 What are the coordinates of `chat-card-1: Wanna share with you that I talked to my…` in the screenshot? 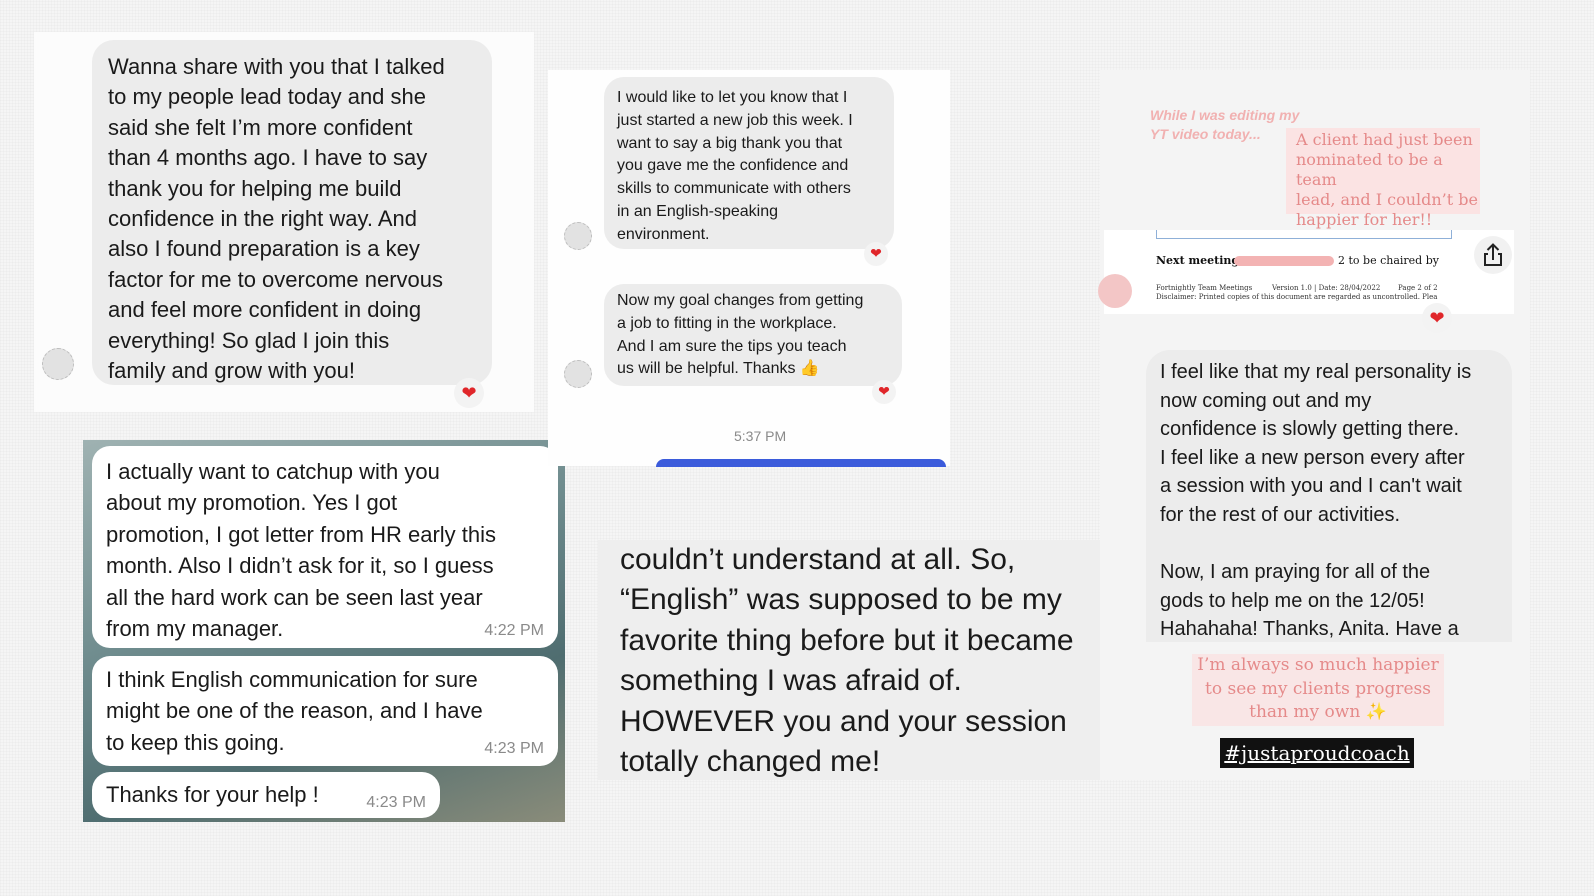 It's located at (284, 222).